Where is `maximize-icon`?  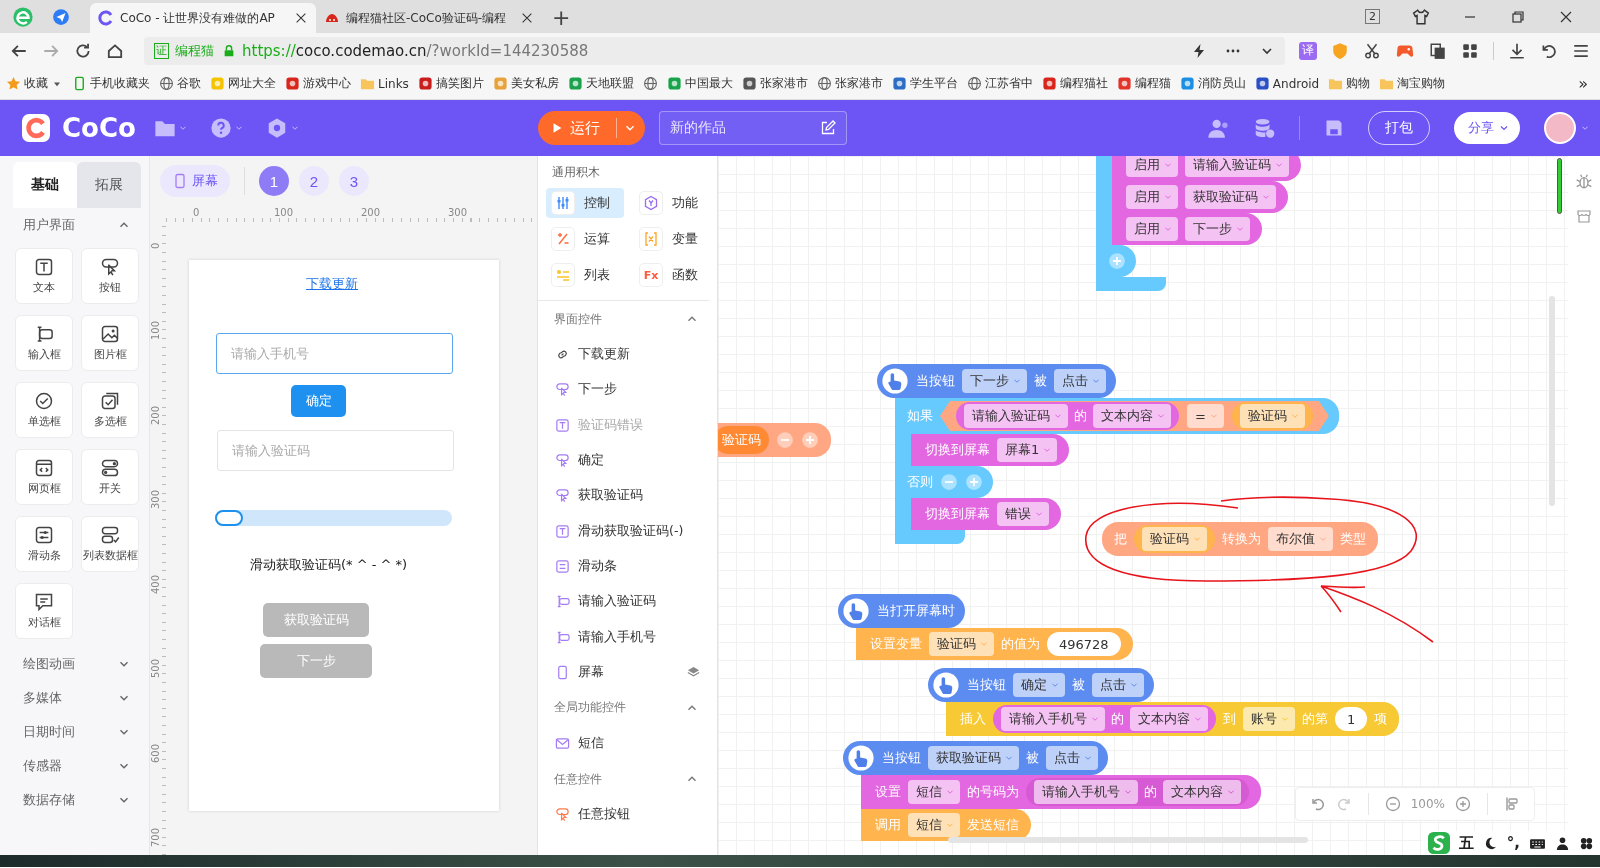
maximize-icon is located at coordinates (1518, 16).